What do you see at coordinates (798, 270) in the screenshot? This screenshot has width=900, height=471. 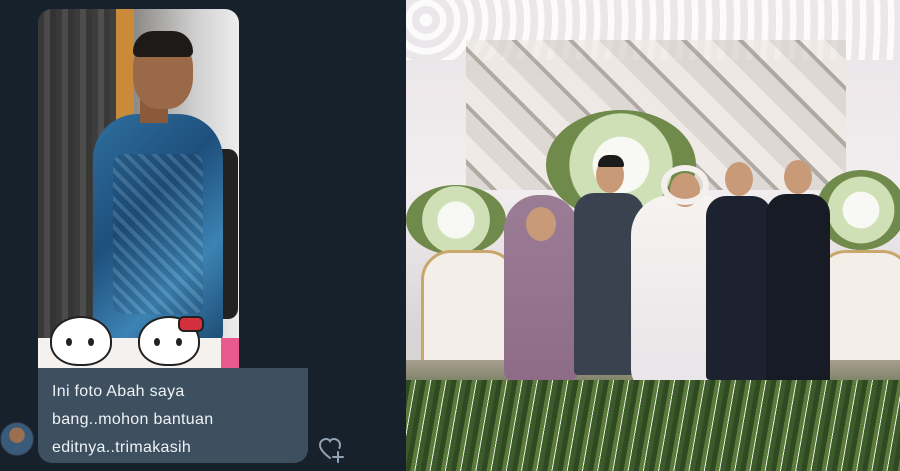 I see `older-man-in-suit` at bounding box center [798, 270].